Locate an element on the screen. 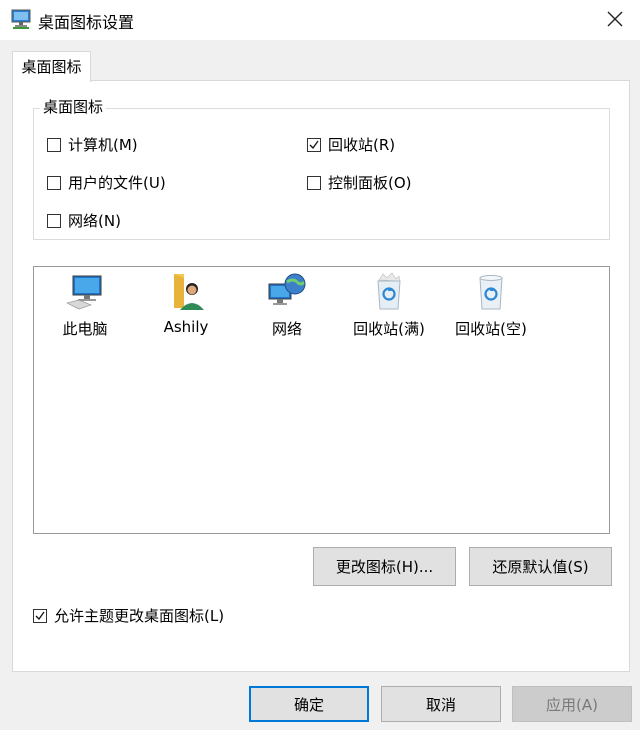 The height and width of the screenshot is (730, 640). icon-item-network: 网络 is located at coordinates (287, 305).